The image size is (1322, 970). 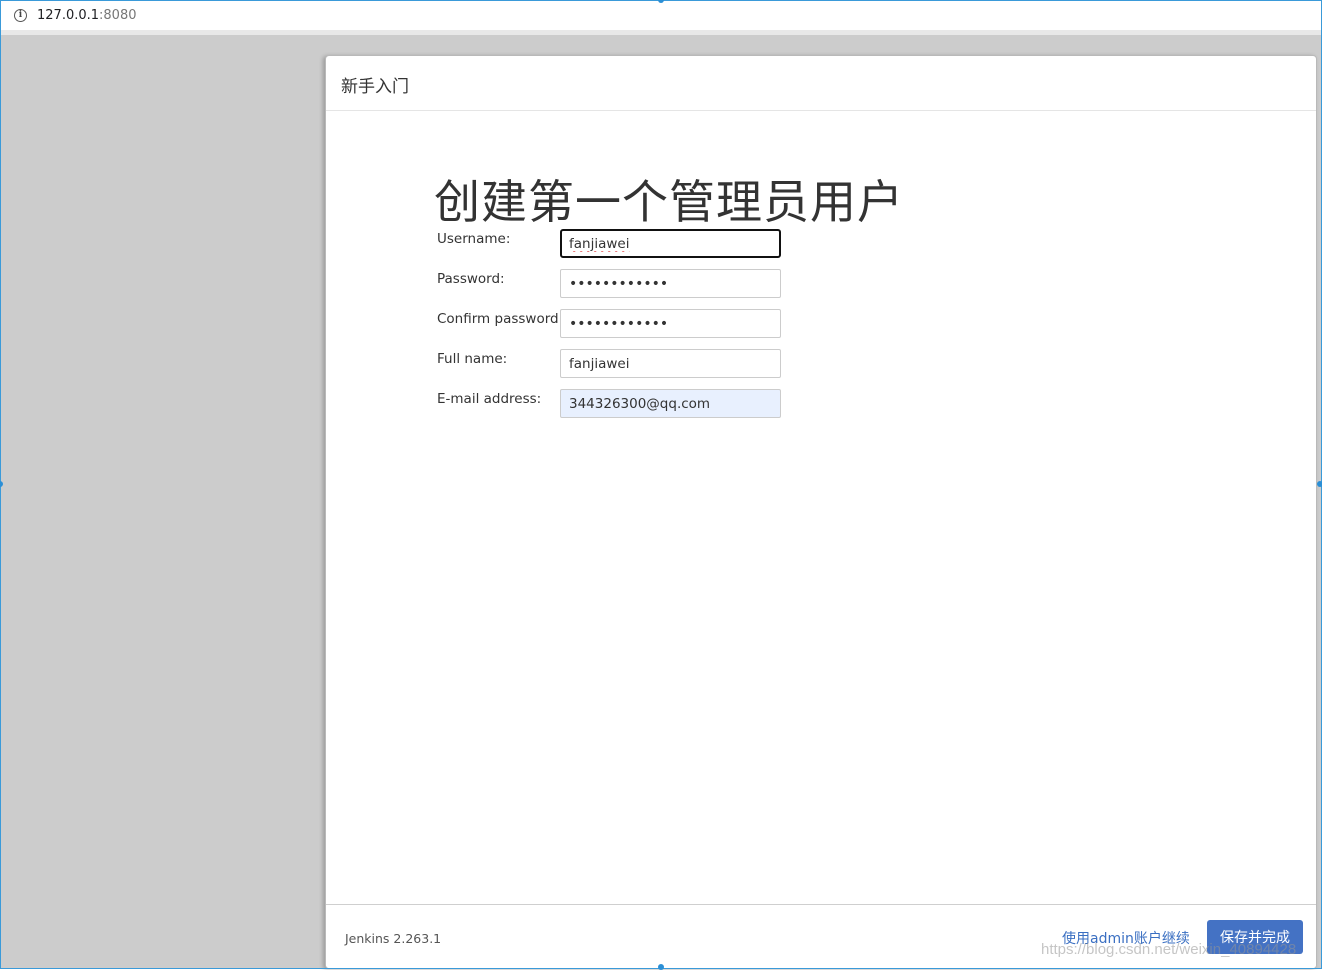 I want to click on full-name-row: Full name:, so click(x=821, y=364).